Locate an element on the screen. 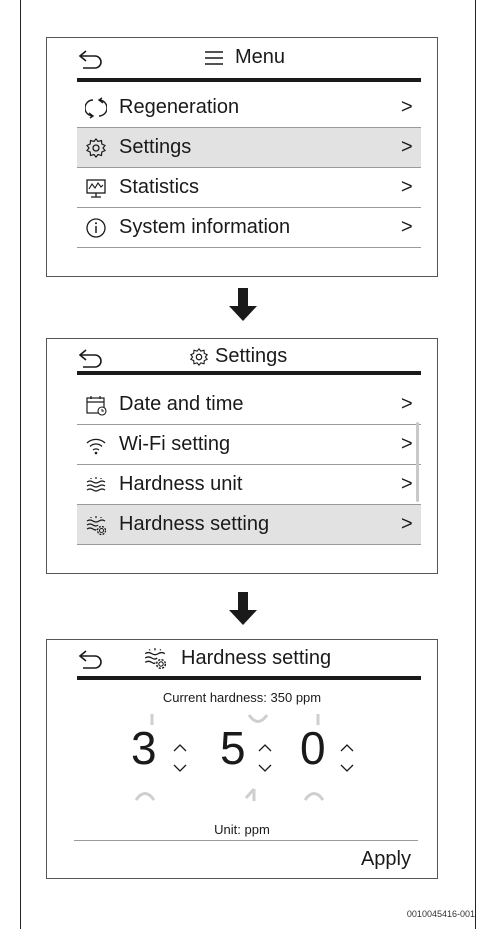 The width and height of the screenshot is (483, 929). calendar-clock-icon is located at coordinates (96, 405).